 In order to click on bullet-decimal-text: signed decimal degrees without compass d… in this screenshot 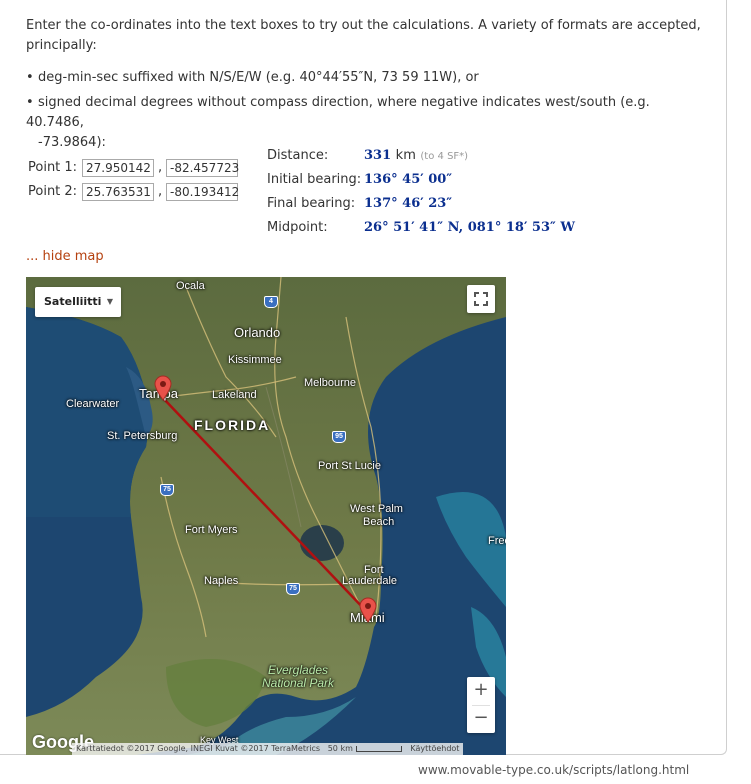, I will do `click(338, 112)`.